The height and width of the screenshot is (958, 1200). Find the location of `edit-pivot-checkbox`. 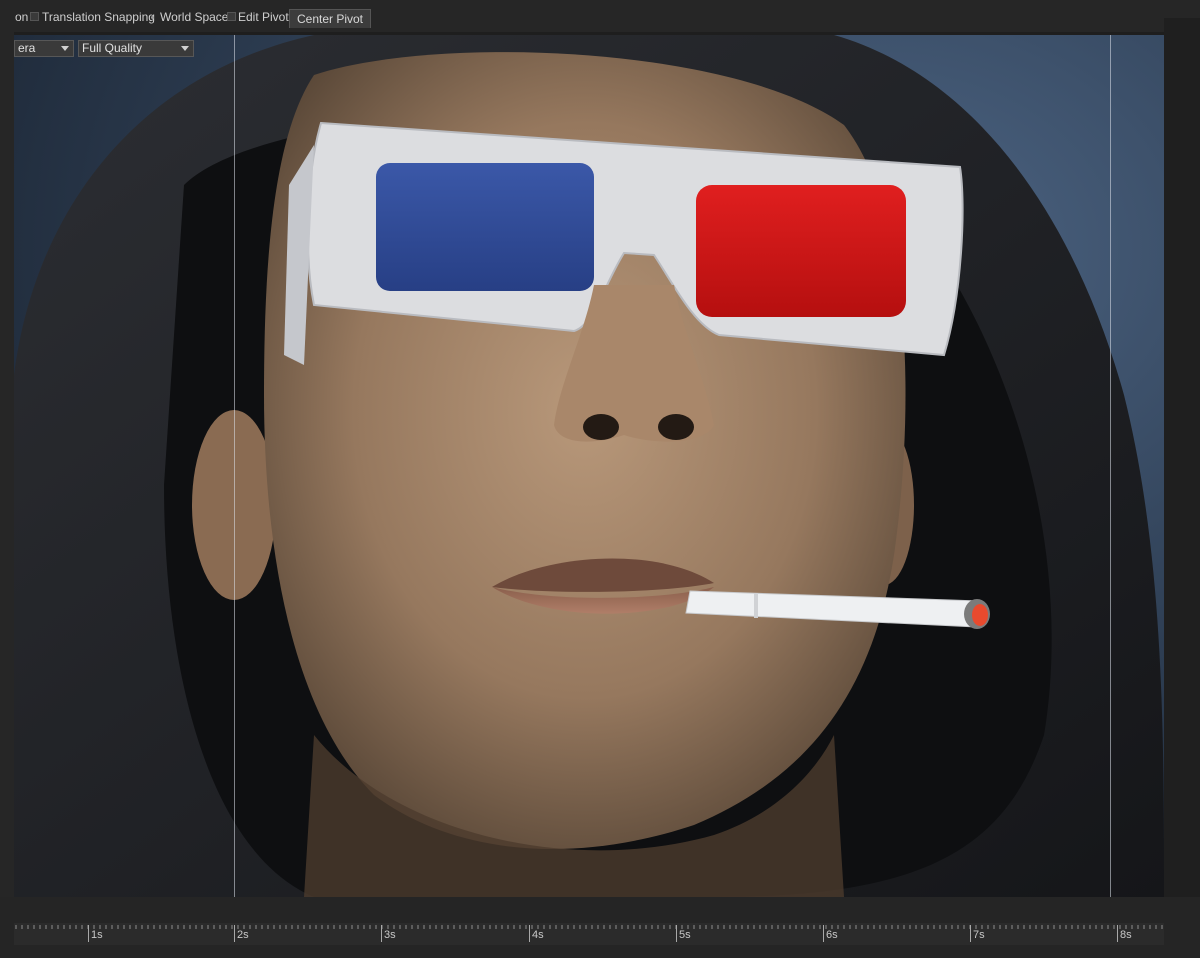

edit-pivot-checkbox is located at coordinates (231, 16).